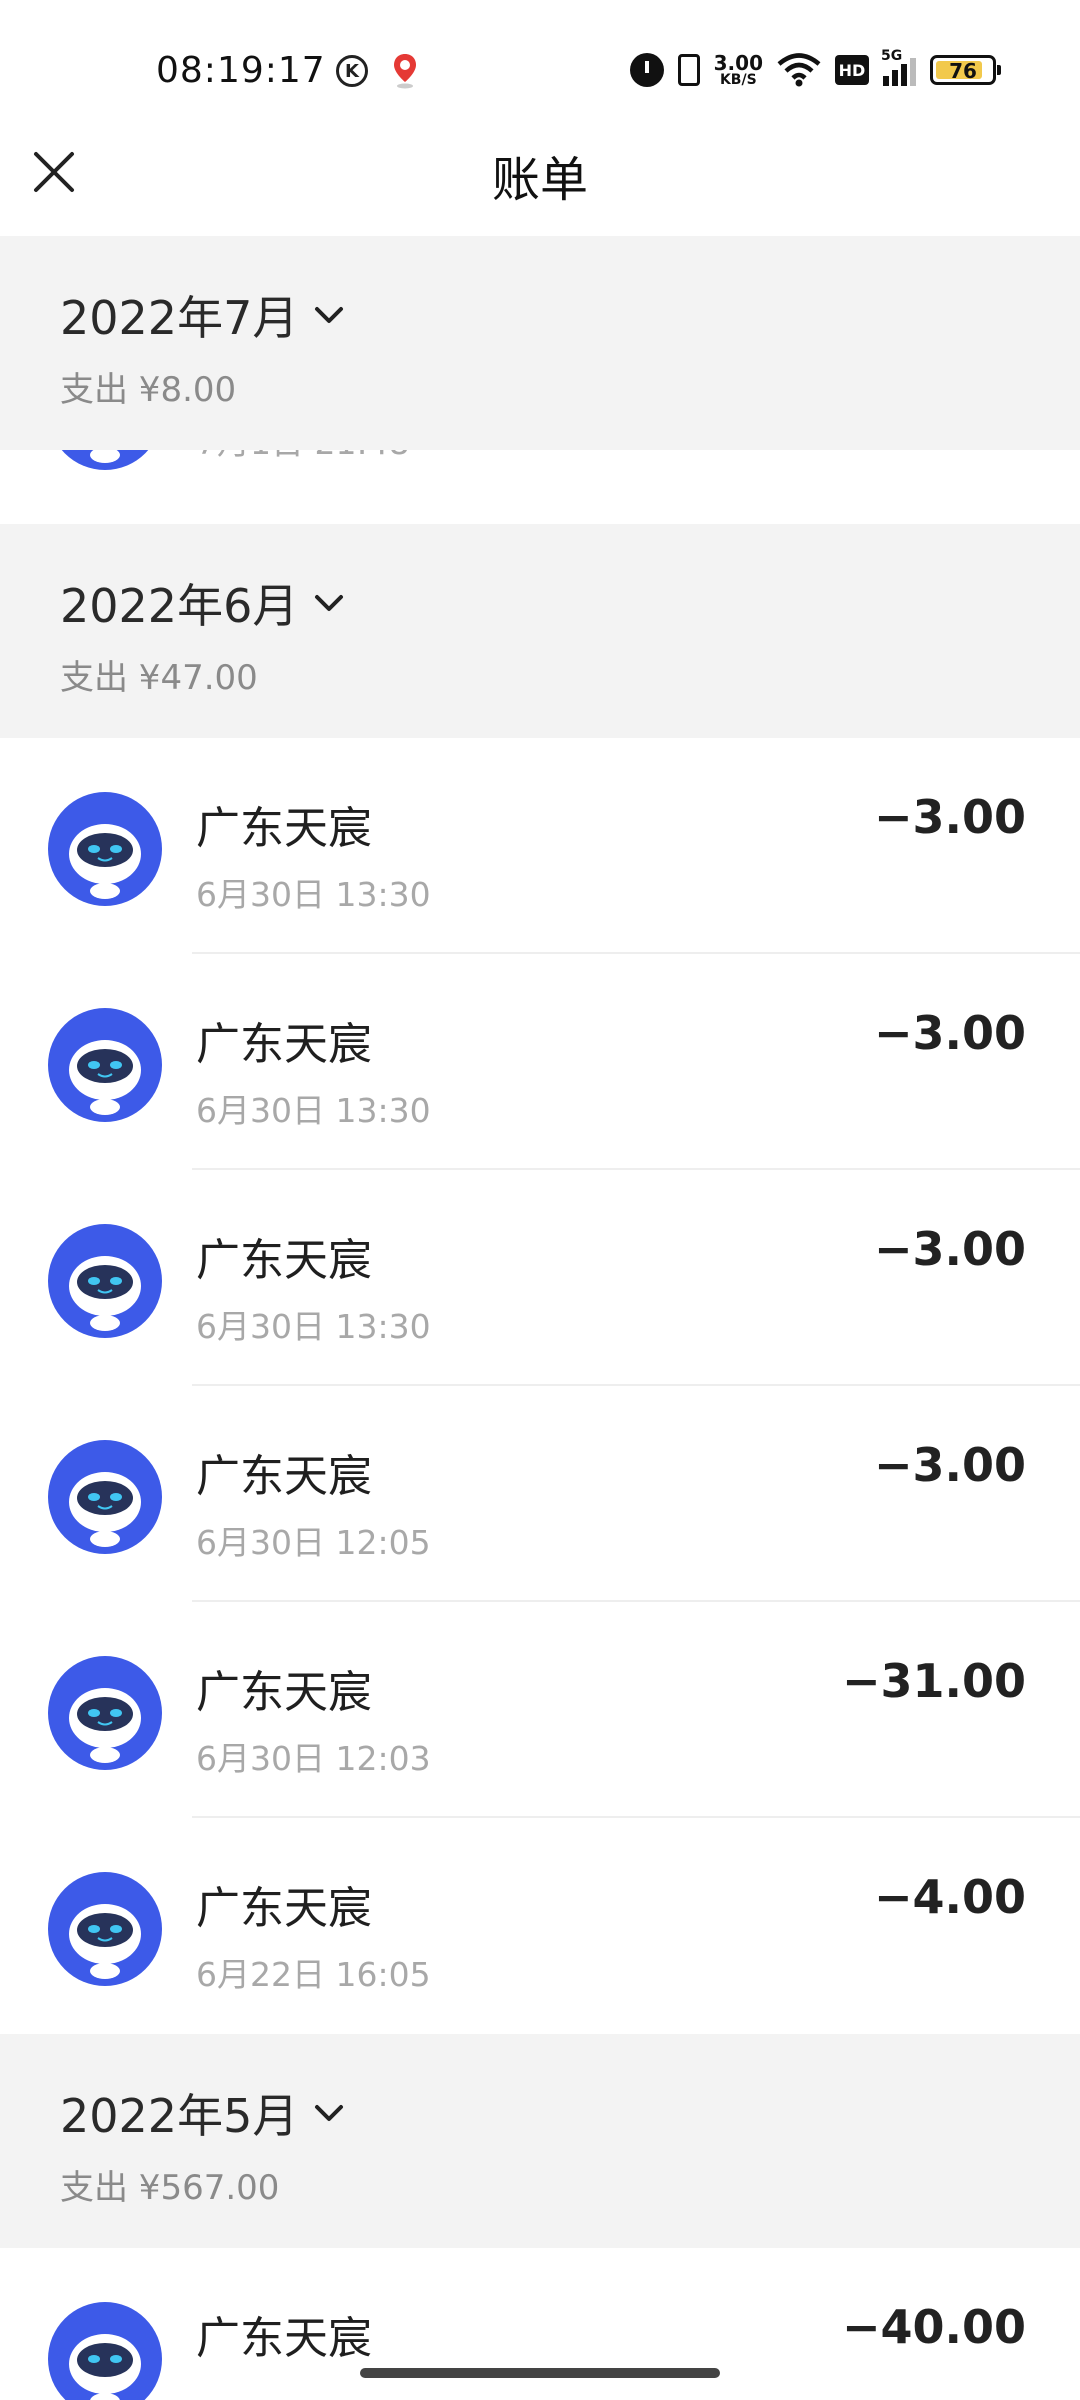 This screenshot has height=2400, width=1080. I want to click on network-type: 5G, so click(892, 56).